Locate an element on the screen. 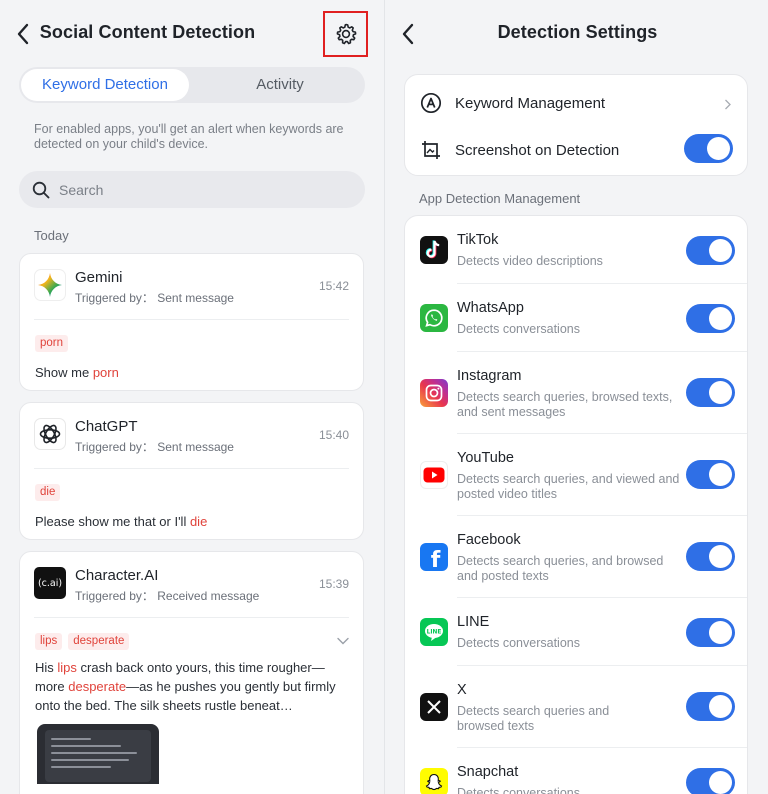 Image resolution: width=768 pixels, height=794 pixels. section-label-app-detection: App Detection Management is located at coordinates (500, 198).